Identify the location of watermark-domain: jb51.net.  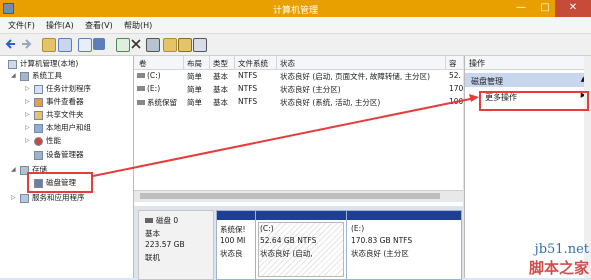
(561, 249).